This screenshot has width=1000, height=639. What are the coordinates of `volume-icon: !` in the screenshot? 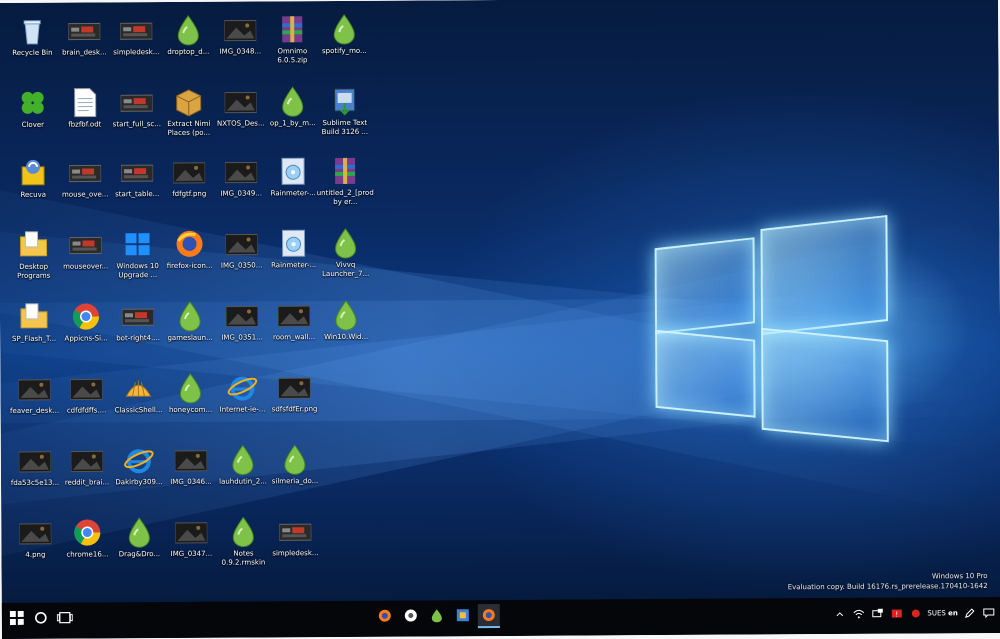 It's located at (896, 614).